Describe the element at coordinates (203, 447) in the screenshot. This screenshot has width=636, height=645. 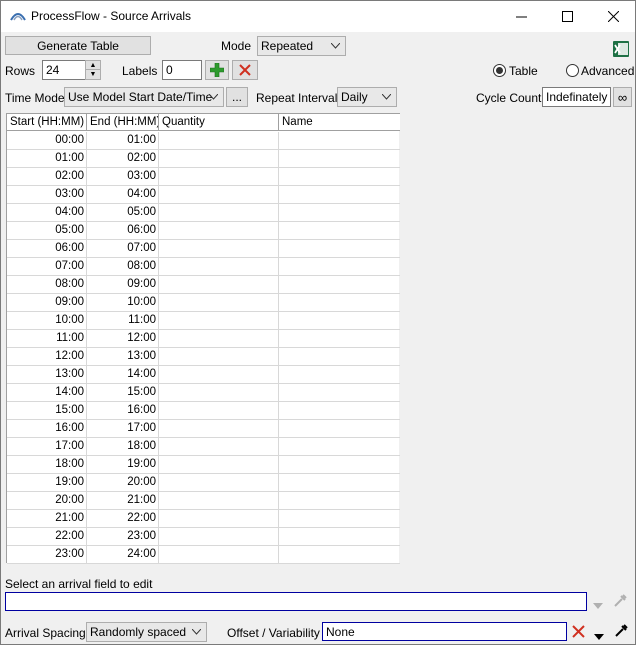
I see `table-row: 17:00 18:00` at that location.